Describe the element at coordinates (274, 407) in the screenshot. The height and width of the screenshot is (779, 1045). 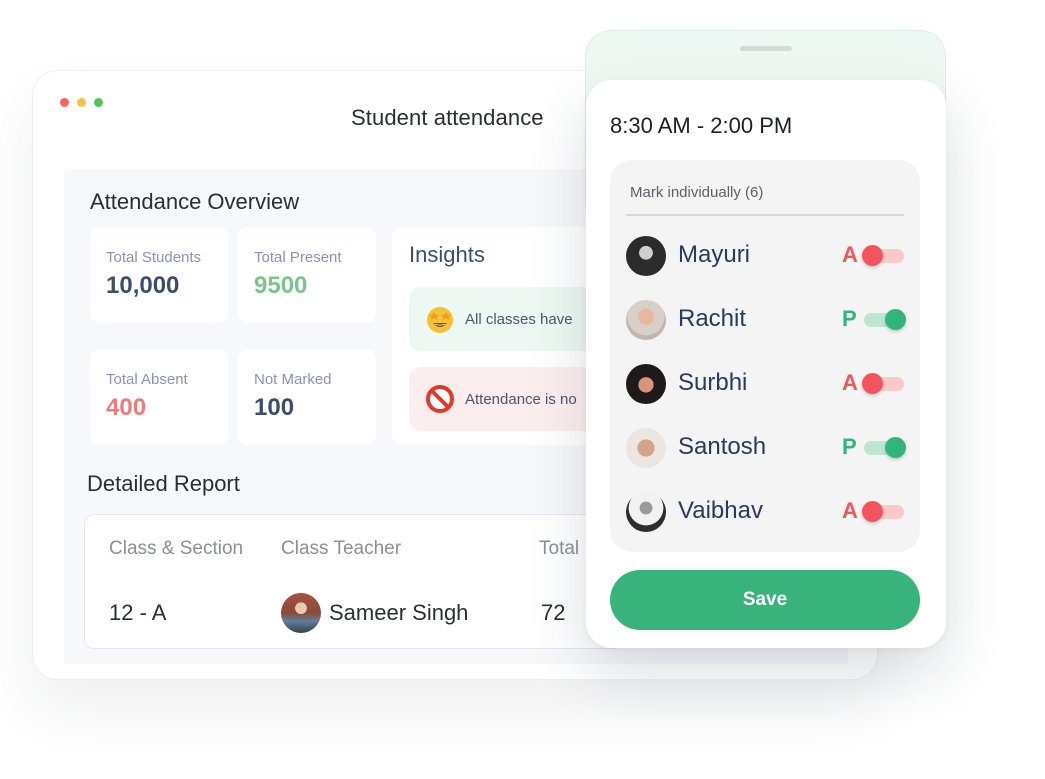
I see `stat-value: 100` at that location.